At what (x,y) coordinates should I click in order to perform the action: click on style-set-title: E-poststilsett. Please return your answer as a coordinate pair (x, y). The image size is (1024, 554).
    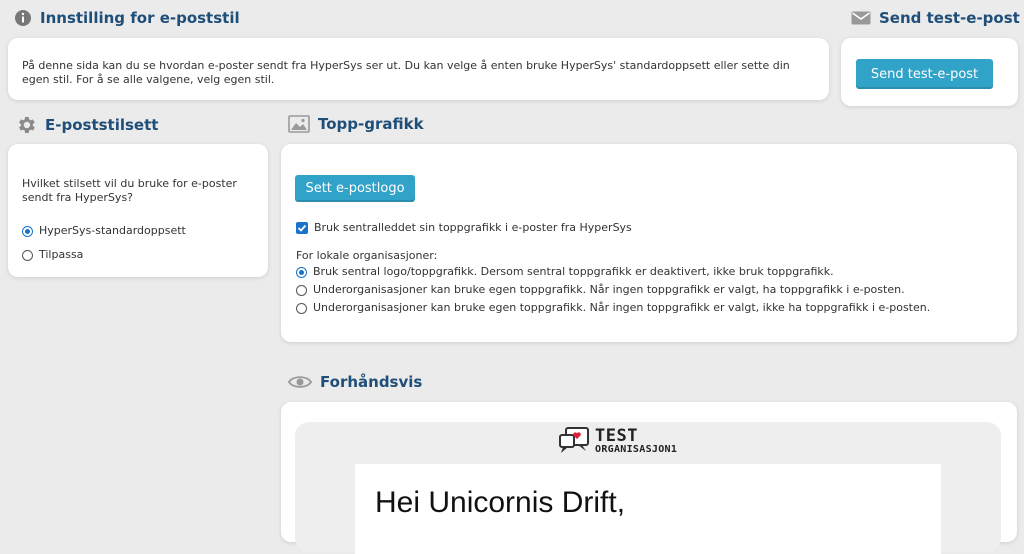
    Looking at the image, I should click on (86, 125).